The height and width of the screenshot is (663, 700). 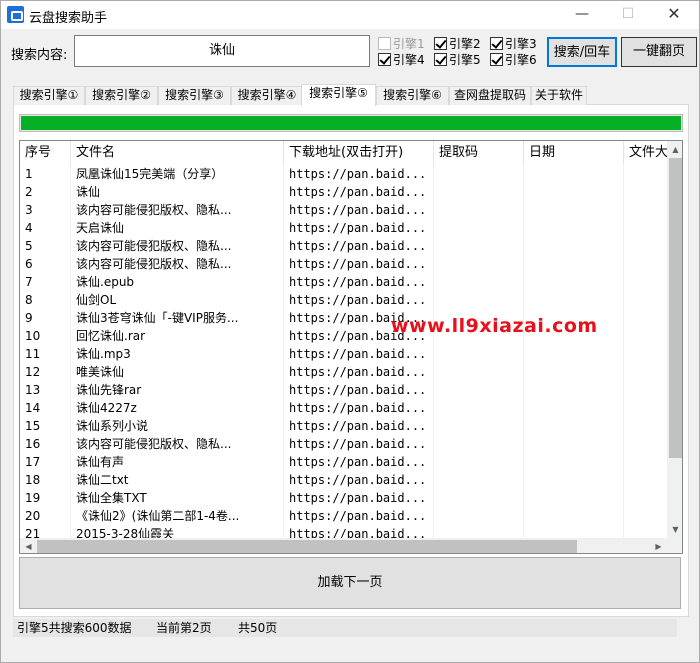 I want to click on vertical-scrollbar: ▲ ▼, so click(x=674, y=339).